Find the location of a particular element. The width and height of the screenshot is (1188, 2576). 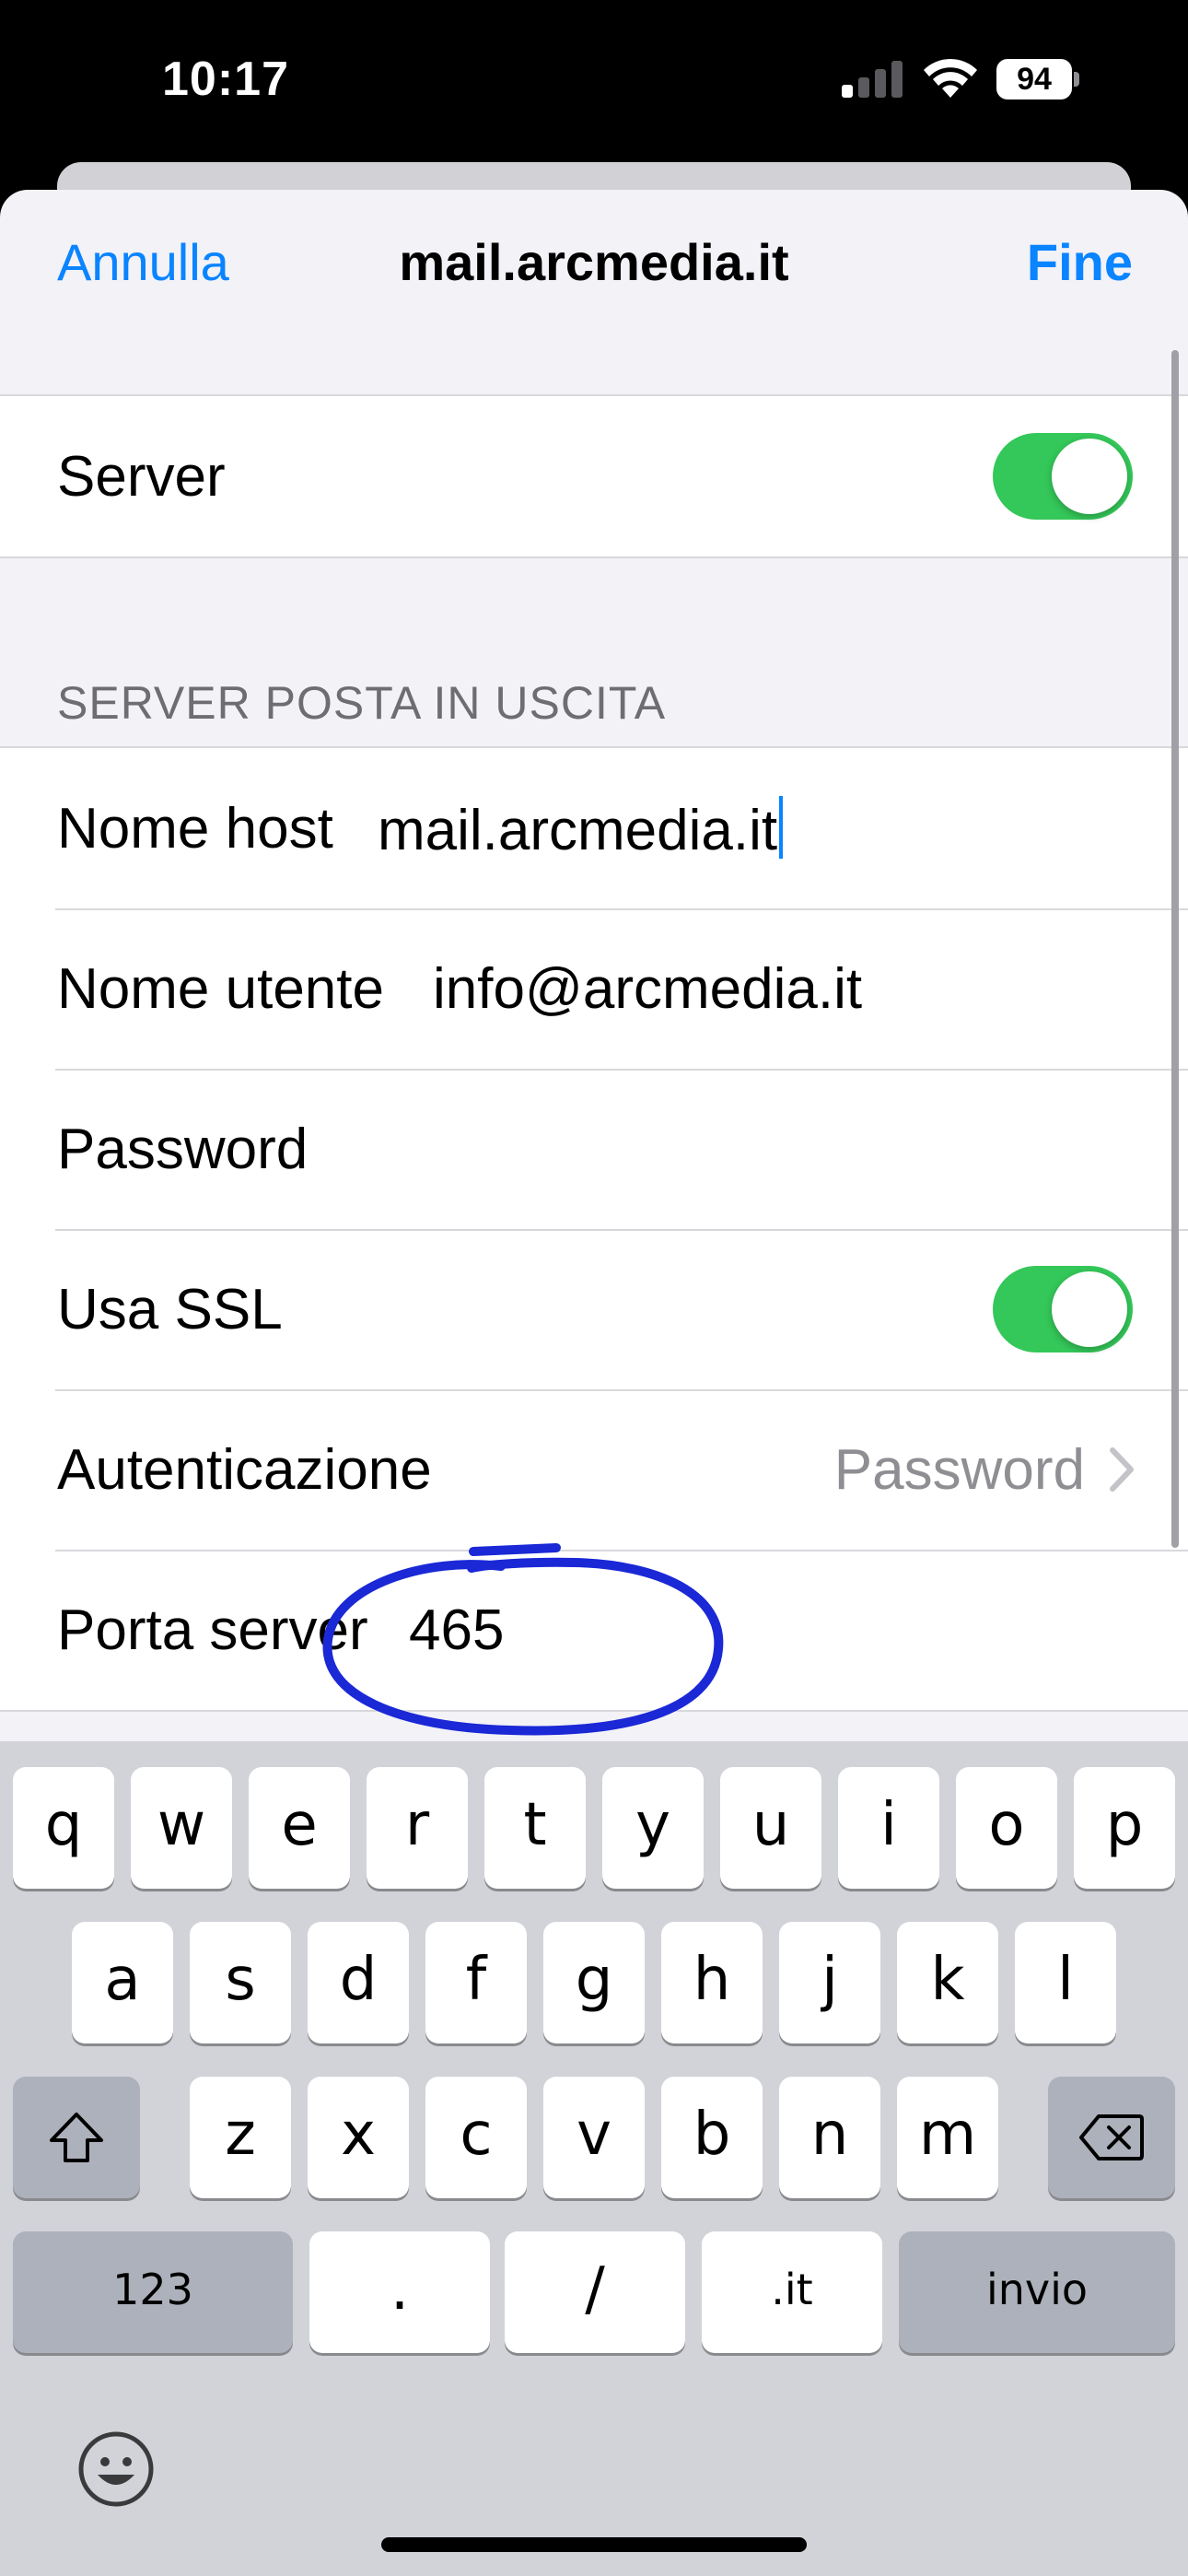

key-j: j is located at coordinates (829, 1982).